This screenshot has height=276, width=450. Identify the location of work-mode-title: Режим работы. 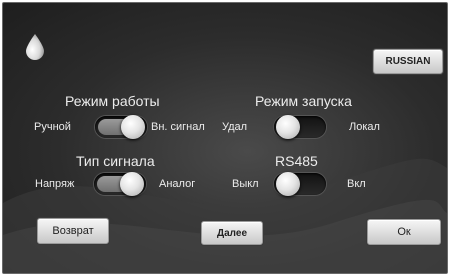
(112, 101).